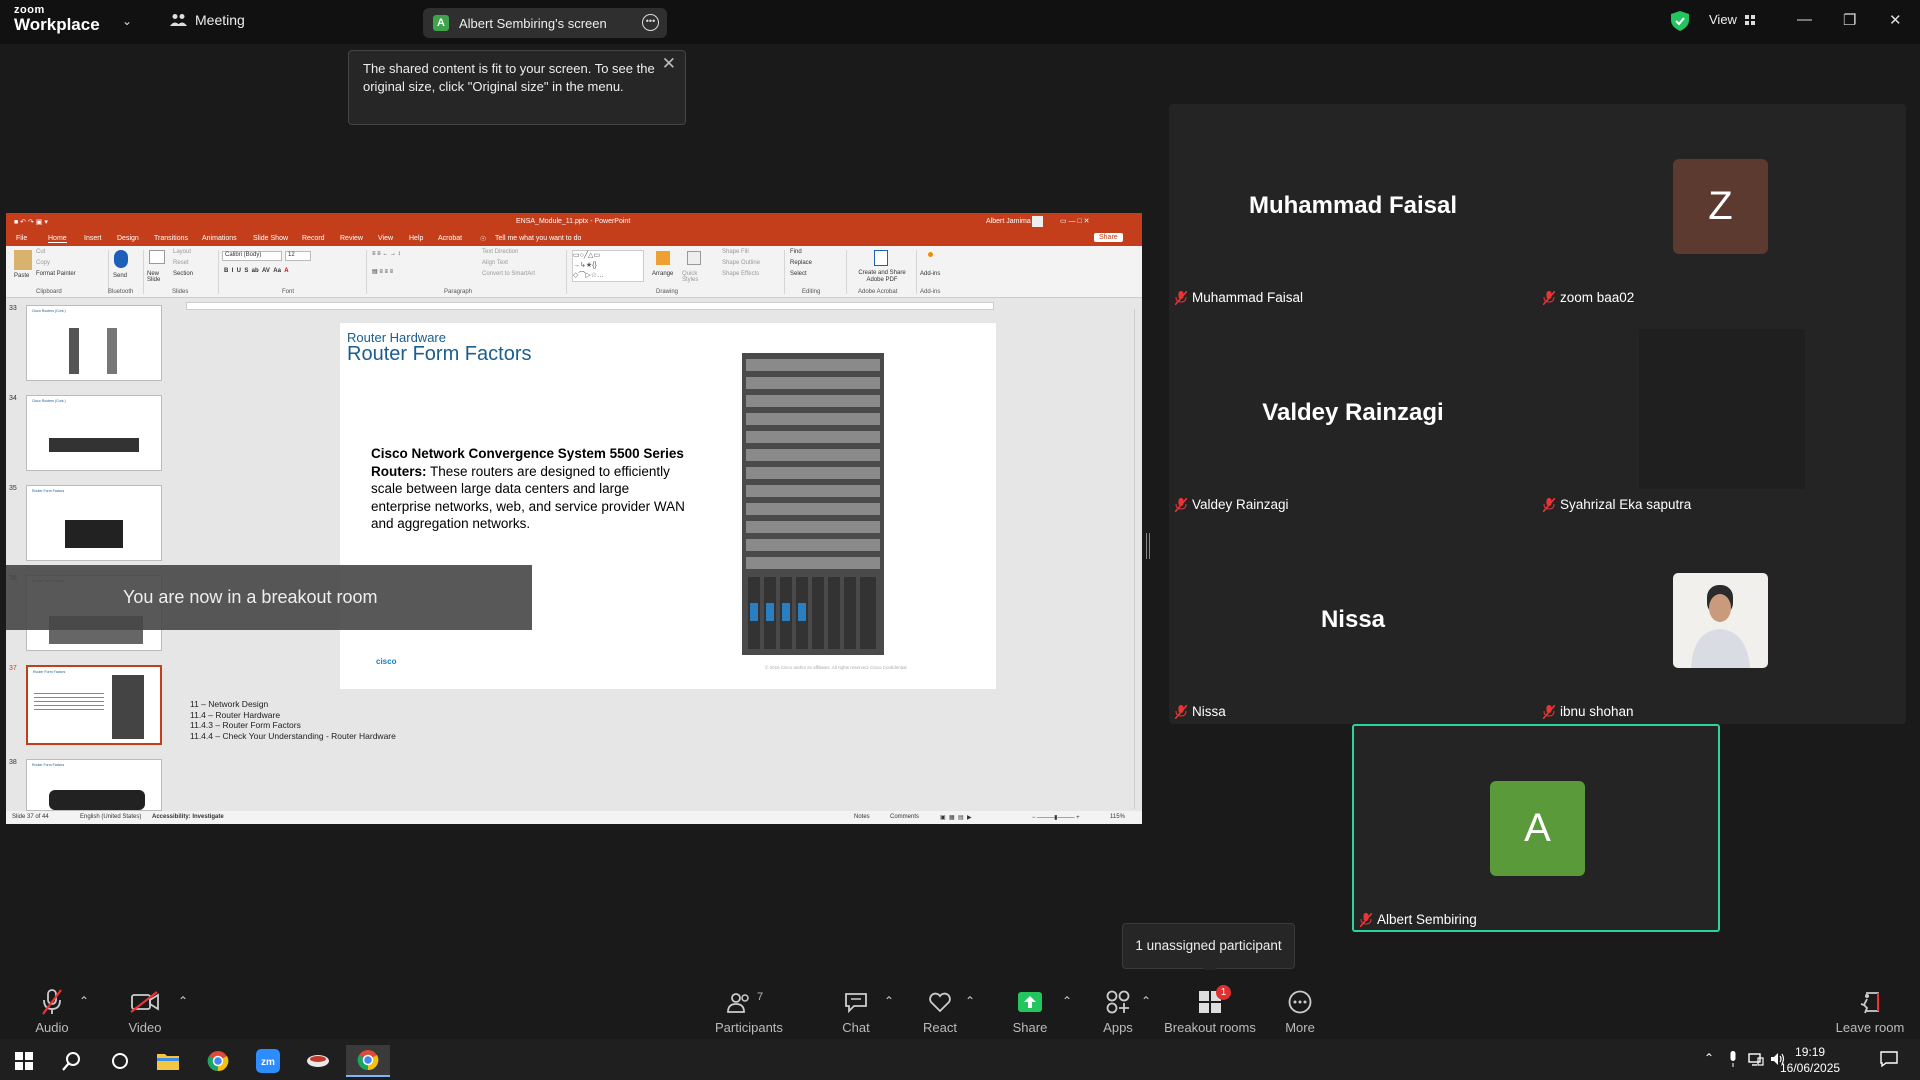 Image resolution: width=1920 pixels, height=1080 pixels. I want to click on create-share-pdf-label: Create and Share Adobe PDF, so click(882, 277).